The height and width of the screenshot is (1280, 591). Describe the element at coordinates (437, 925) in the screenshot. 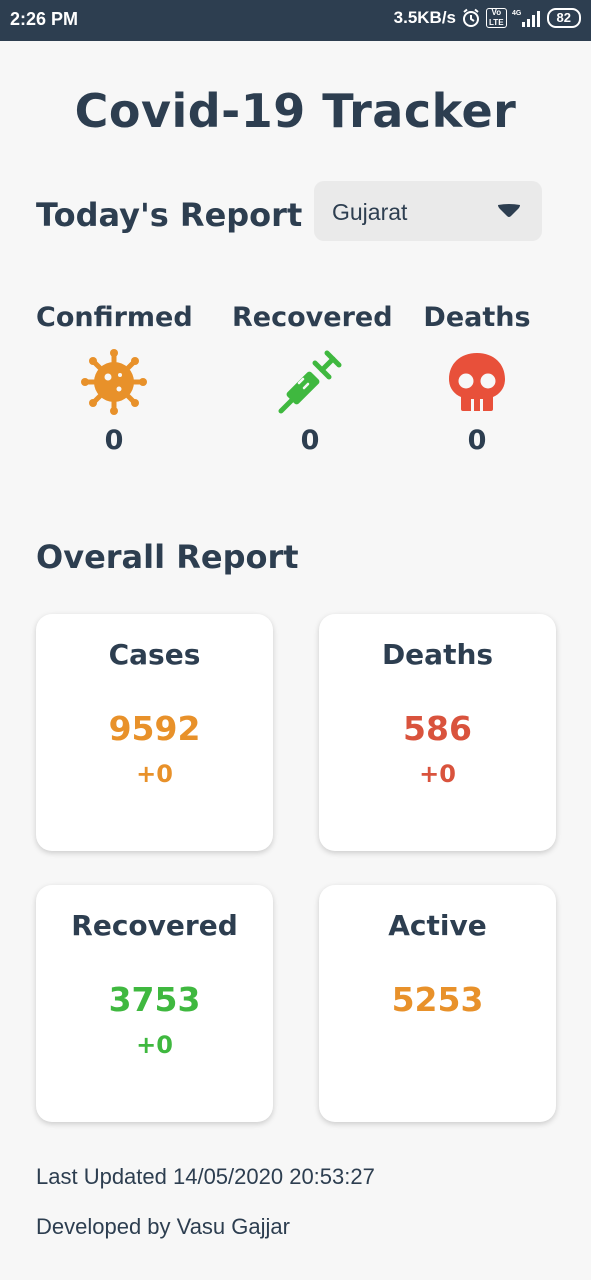

I see `card-active-title: Active` at that location.